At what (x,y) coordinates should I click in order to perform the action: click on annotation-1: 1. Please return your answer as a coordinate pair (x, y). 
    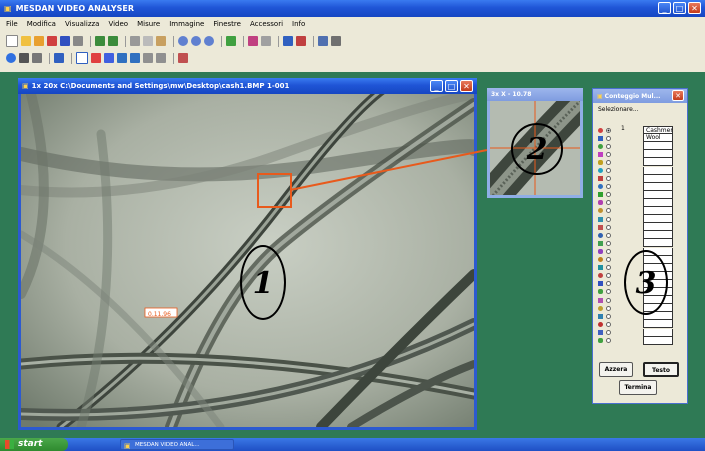
    Looking at the image, I should click on (263, 282).